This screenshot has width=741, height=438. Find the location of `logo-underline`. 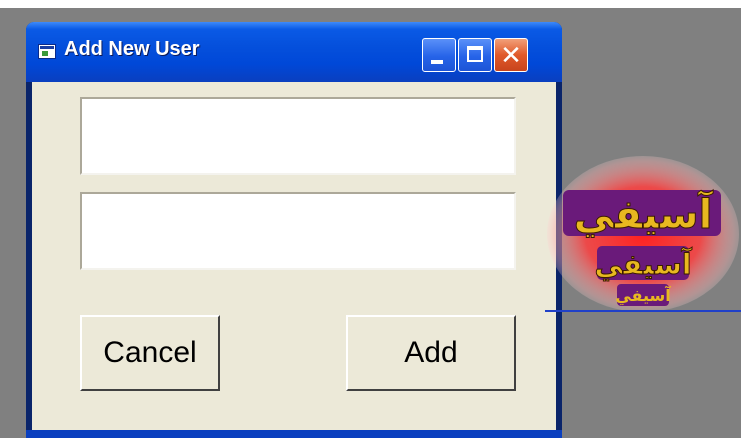

logo-underline is located at coordinates (643, 311).